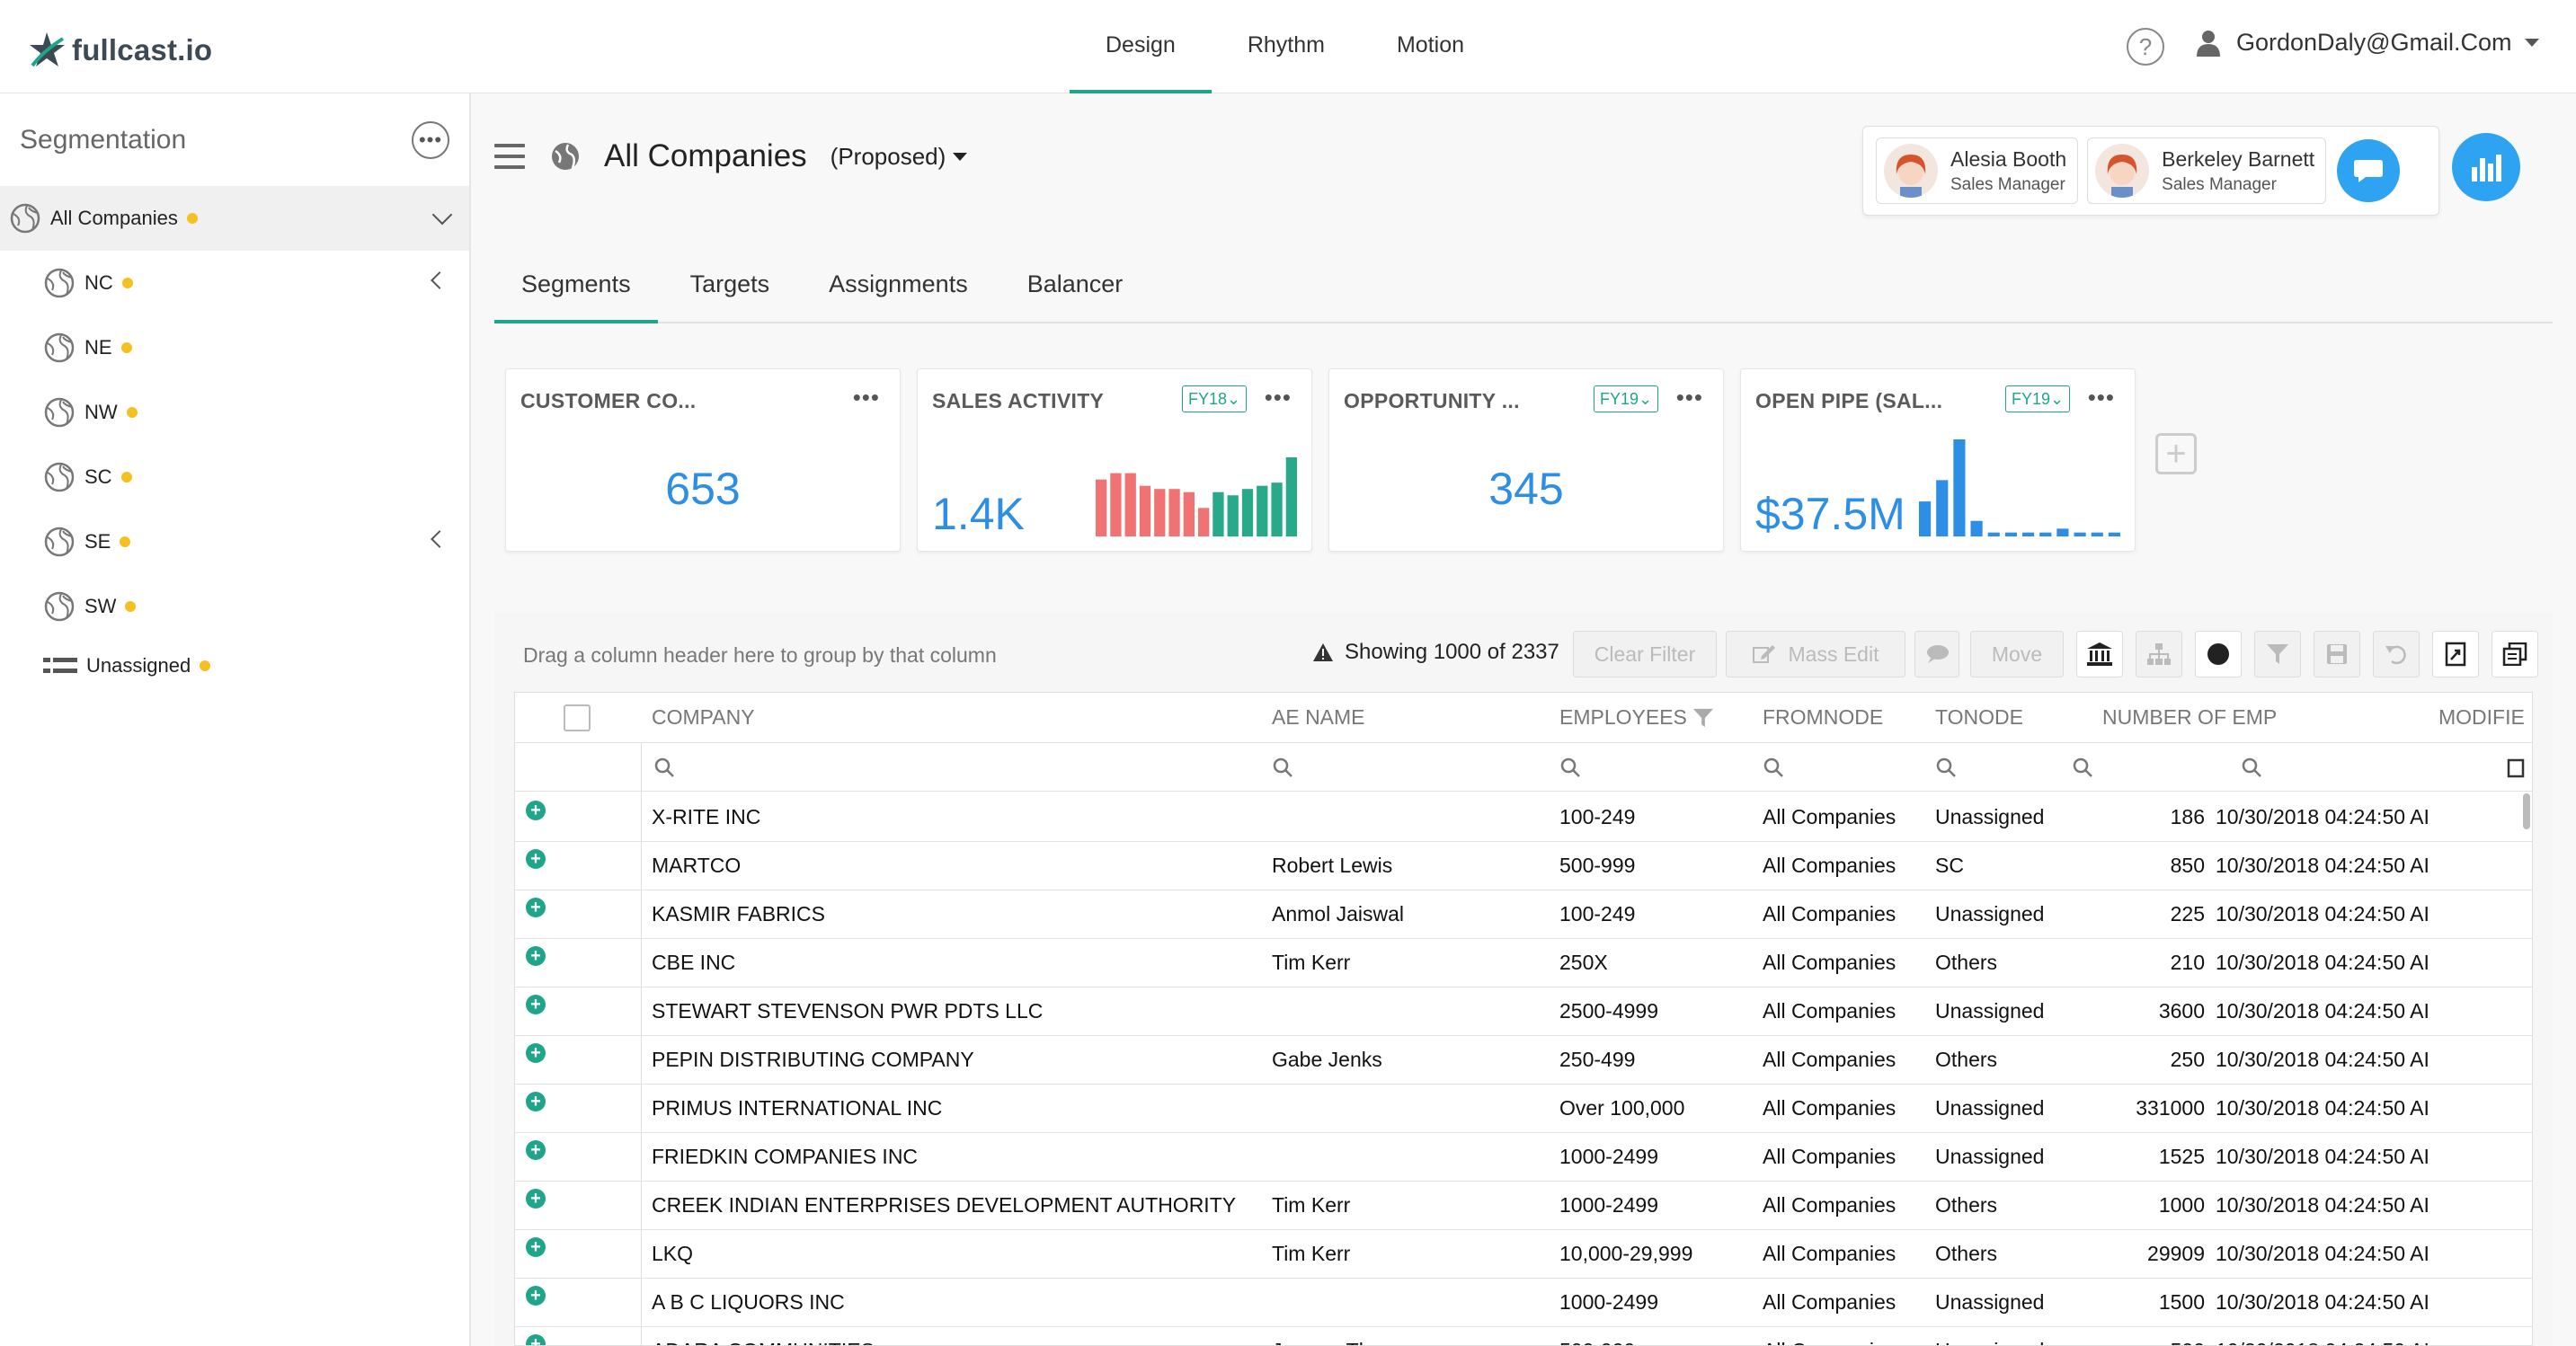 Image resolution: width=2576 pixels, height=1346 pixels. Describe the element at coordinates (703, 718) in the screenshot. I see `column-header-company: COMPANY` at that location.